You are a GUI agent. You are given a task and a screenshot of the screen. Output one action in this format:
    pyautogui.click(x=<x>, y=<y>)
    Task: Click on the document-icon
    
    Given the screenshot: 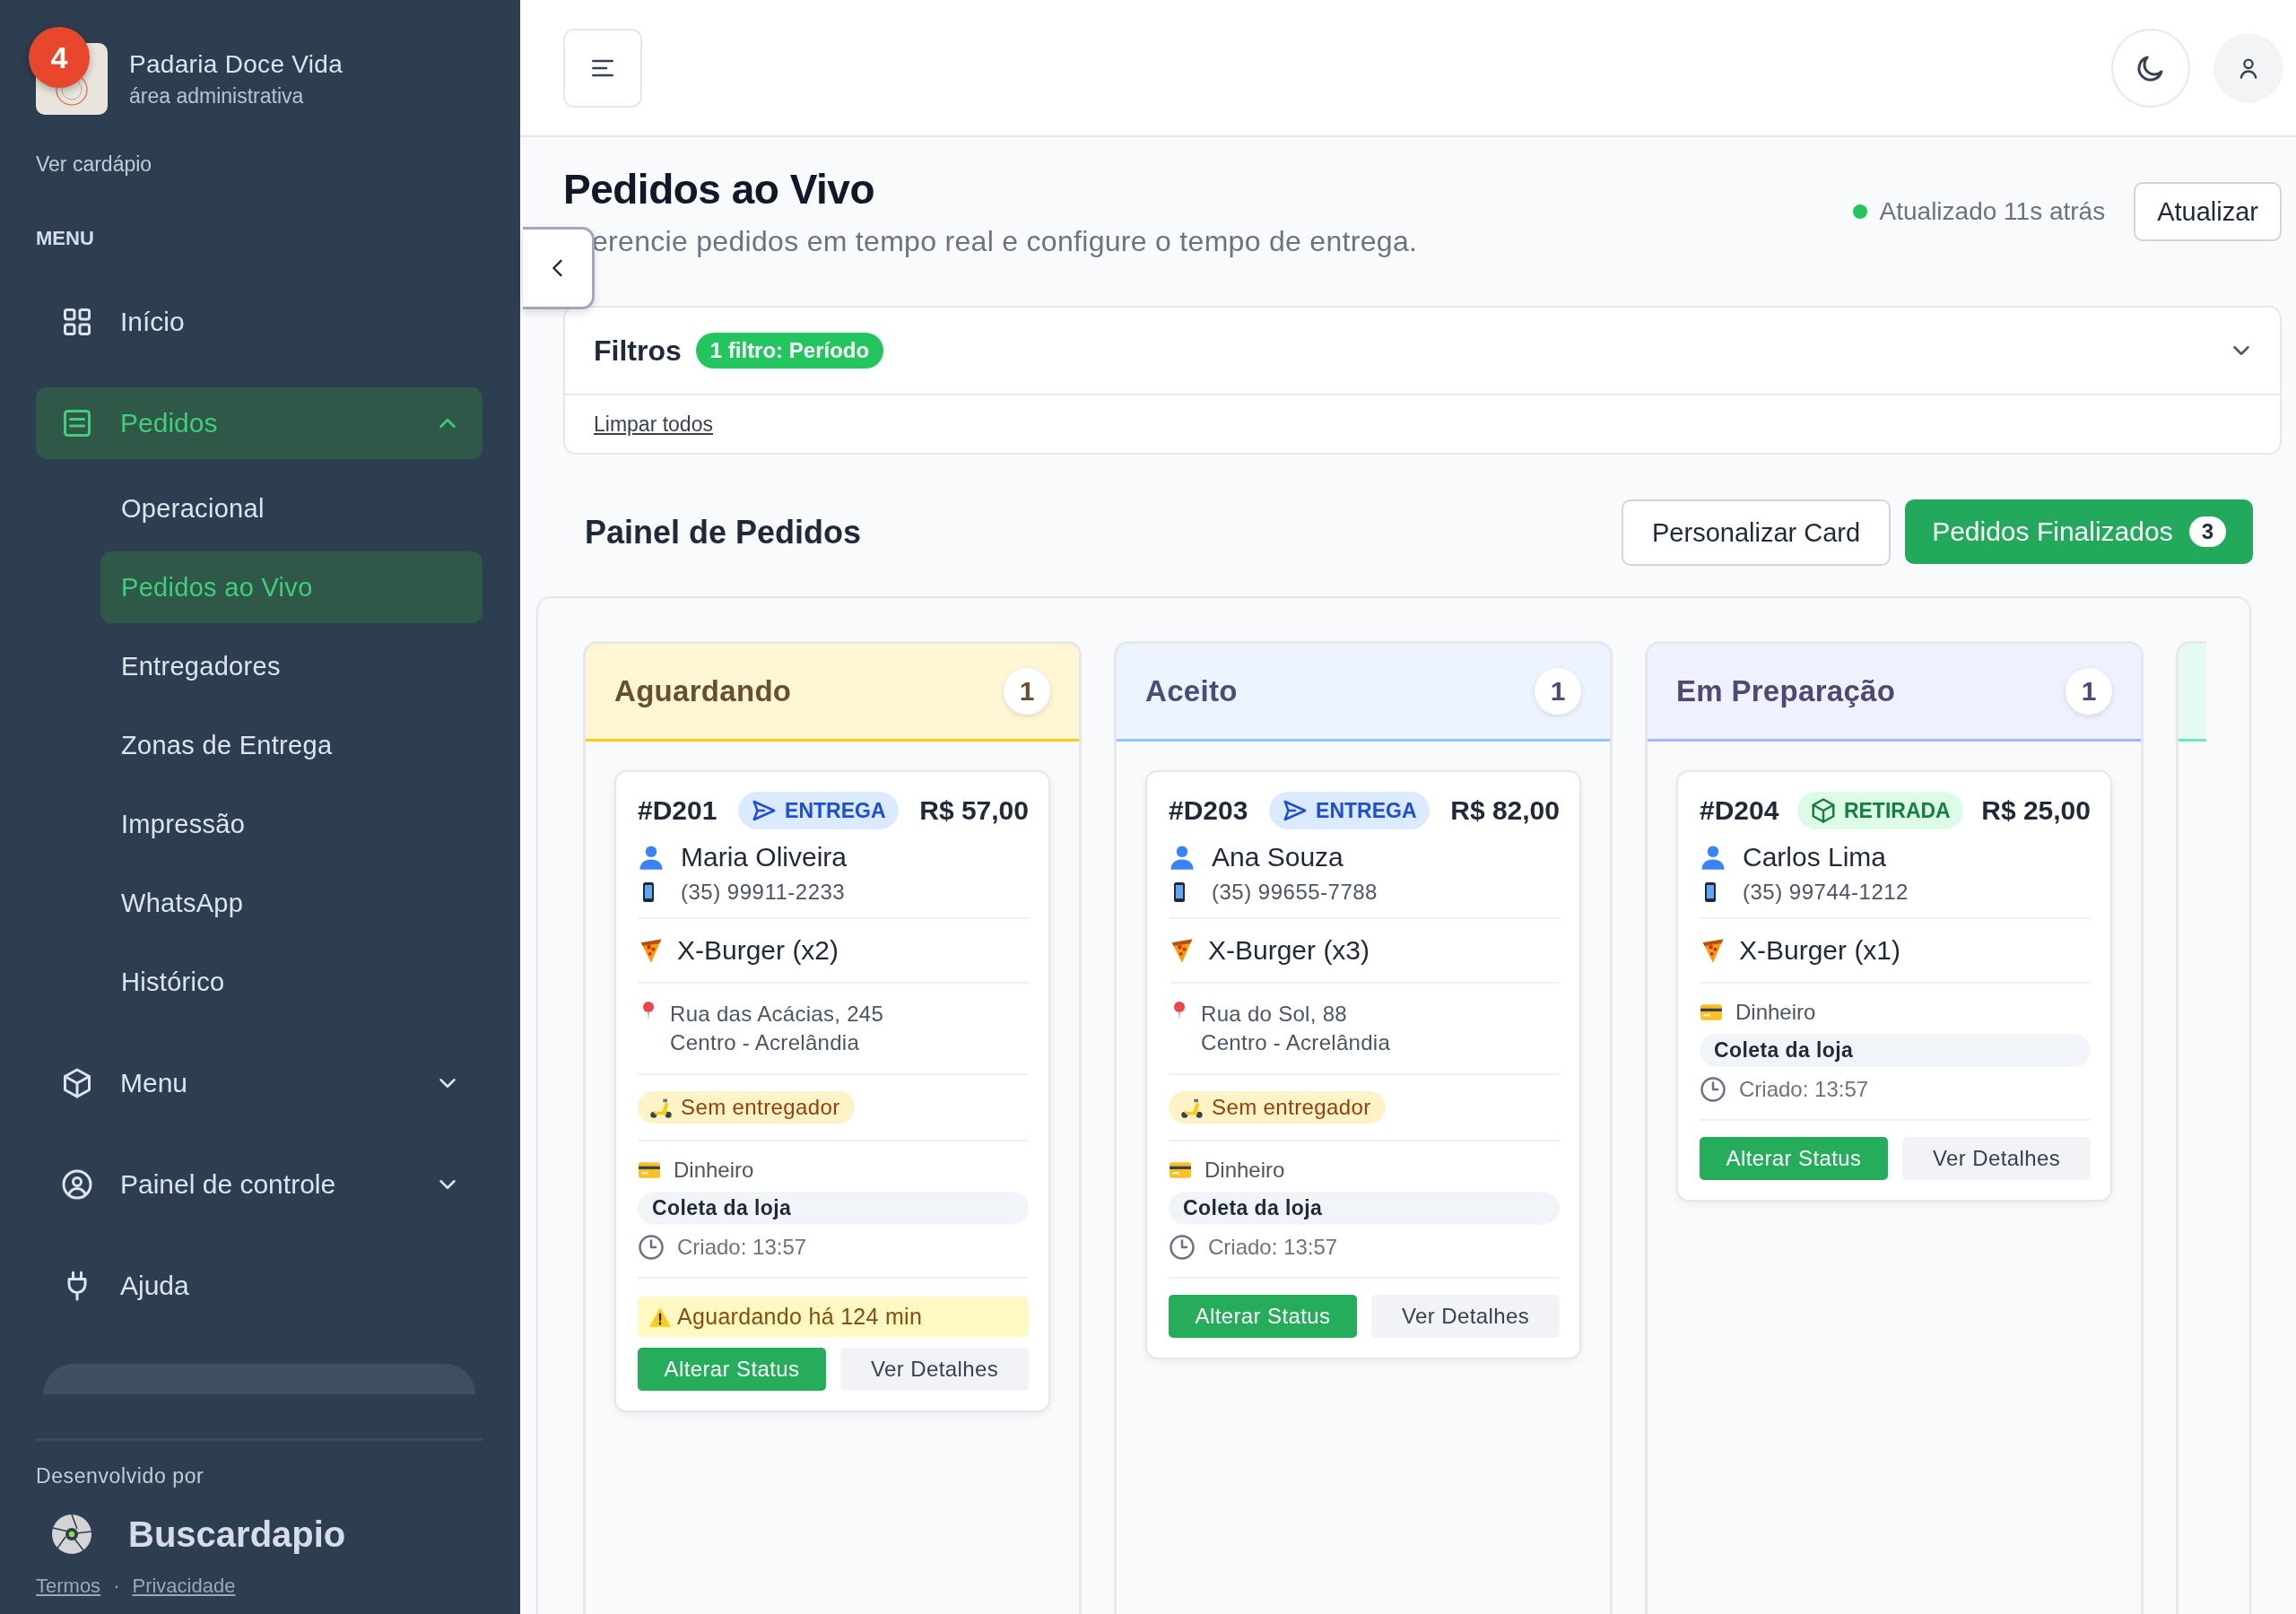 What is the action you would take?
    pyautogui.click(x=77, y=423)
    